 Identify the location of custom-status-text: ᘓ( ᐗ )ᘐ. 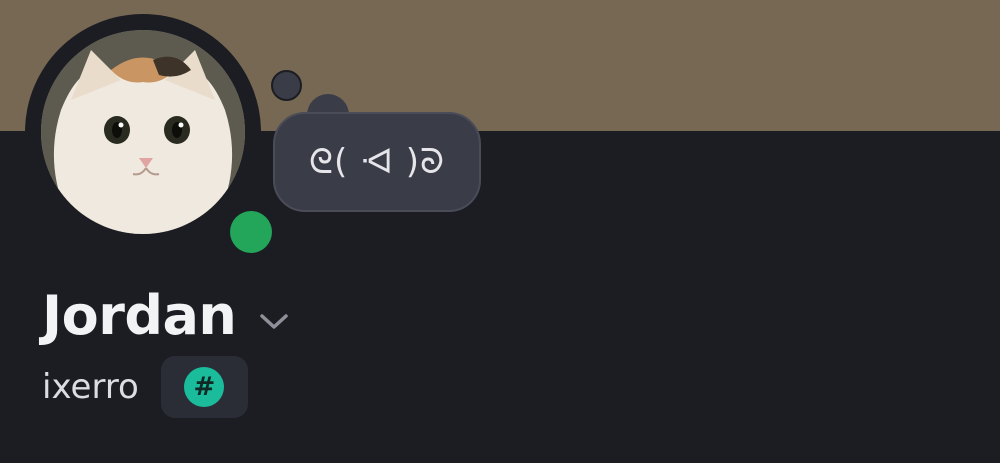
(377, 162).